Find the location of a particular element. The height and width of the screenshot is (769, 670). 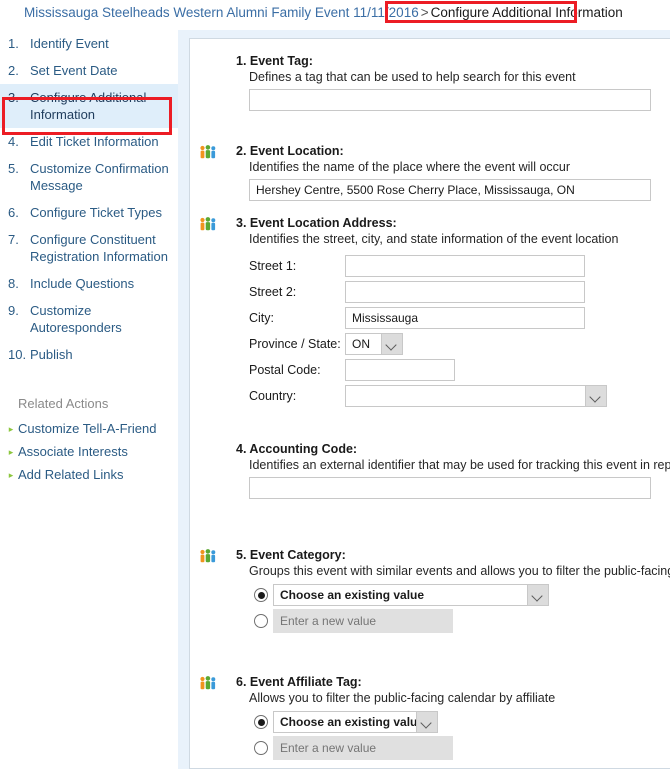

sidebar-item-identify-event: 1. Identify Event is located at coordinates (89, 43).